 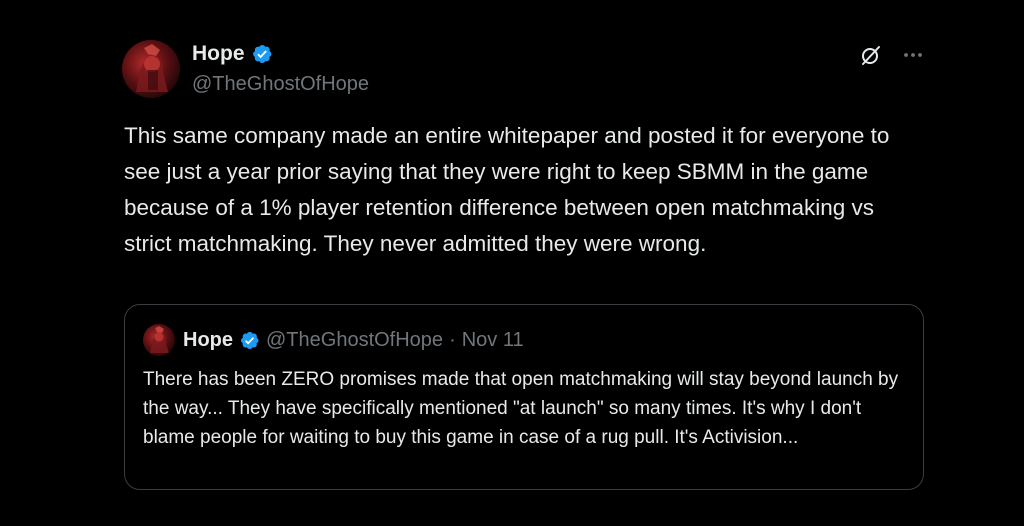 I want to click on author-display-name: Hope, so click(x=218, y=54).